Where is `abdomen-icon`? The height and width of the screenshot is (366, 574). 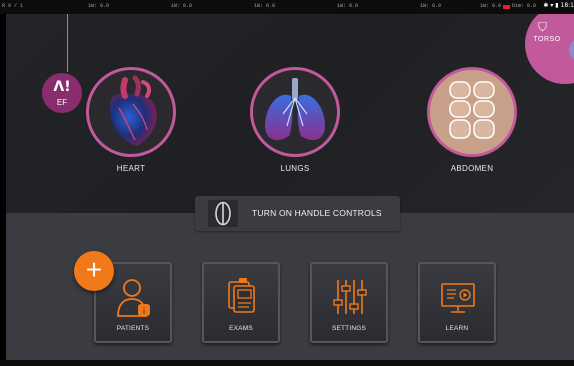
abdomen-icon is located at coordinates (472, 112).